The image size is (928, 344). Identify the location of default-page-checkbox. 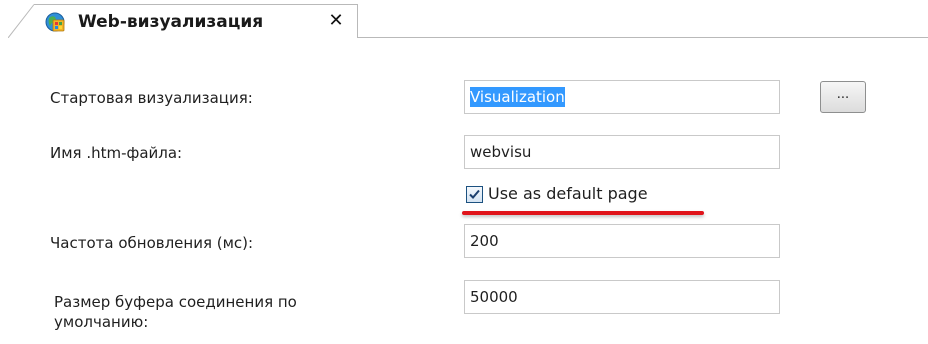
(474, 194).